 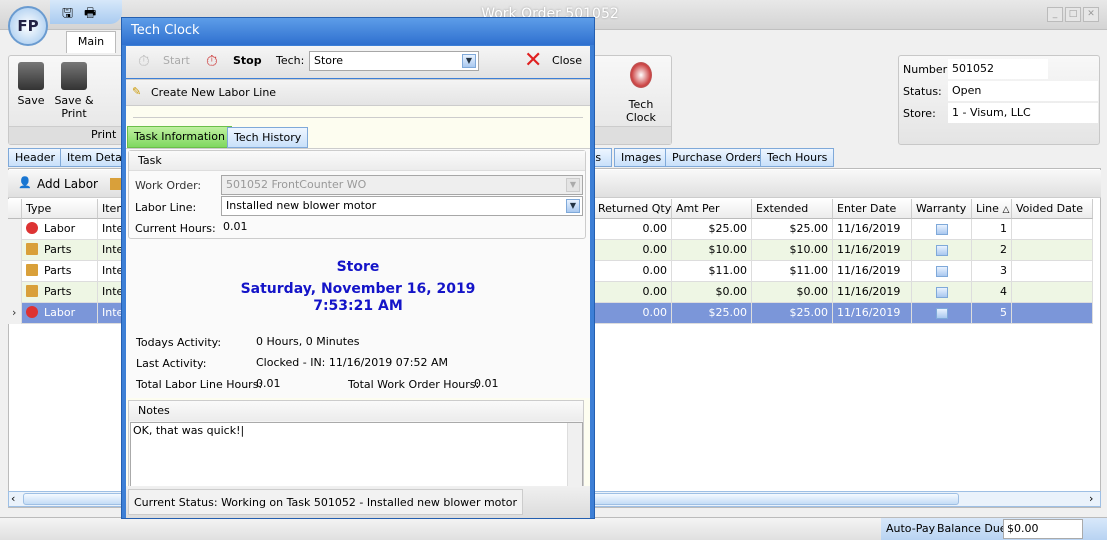 I want to click on close-window-button: ✕, so click(x=1091, y=14).